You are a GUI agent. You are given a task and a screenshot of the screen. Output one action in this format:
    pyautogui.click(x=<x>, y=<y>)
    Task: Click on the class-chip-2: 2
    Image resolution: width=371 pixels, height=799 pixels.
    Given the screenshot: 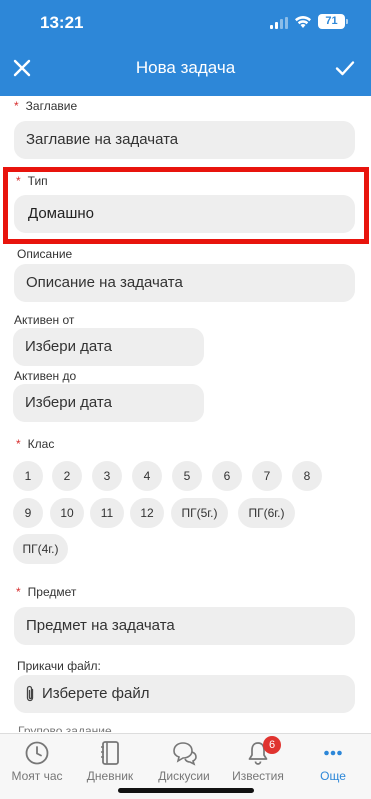 What is the action you would take?
    pyautogui.click(x=67, y=476)
    